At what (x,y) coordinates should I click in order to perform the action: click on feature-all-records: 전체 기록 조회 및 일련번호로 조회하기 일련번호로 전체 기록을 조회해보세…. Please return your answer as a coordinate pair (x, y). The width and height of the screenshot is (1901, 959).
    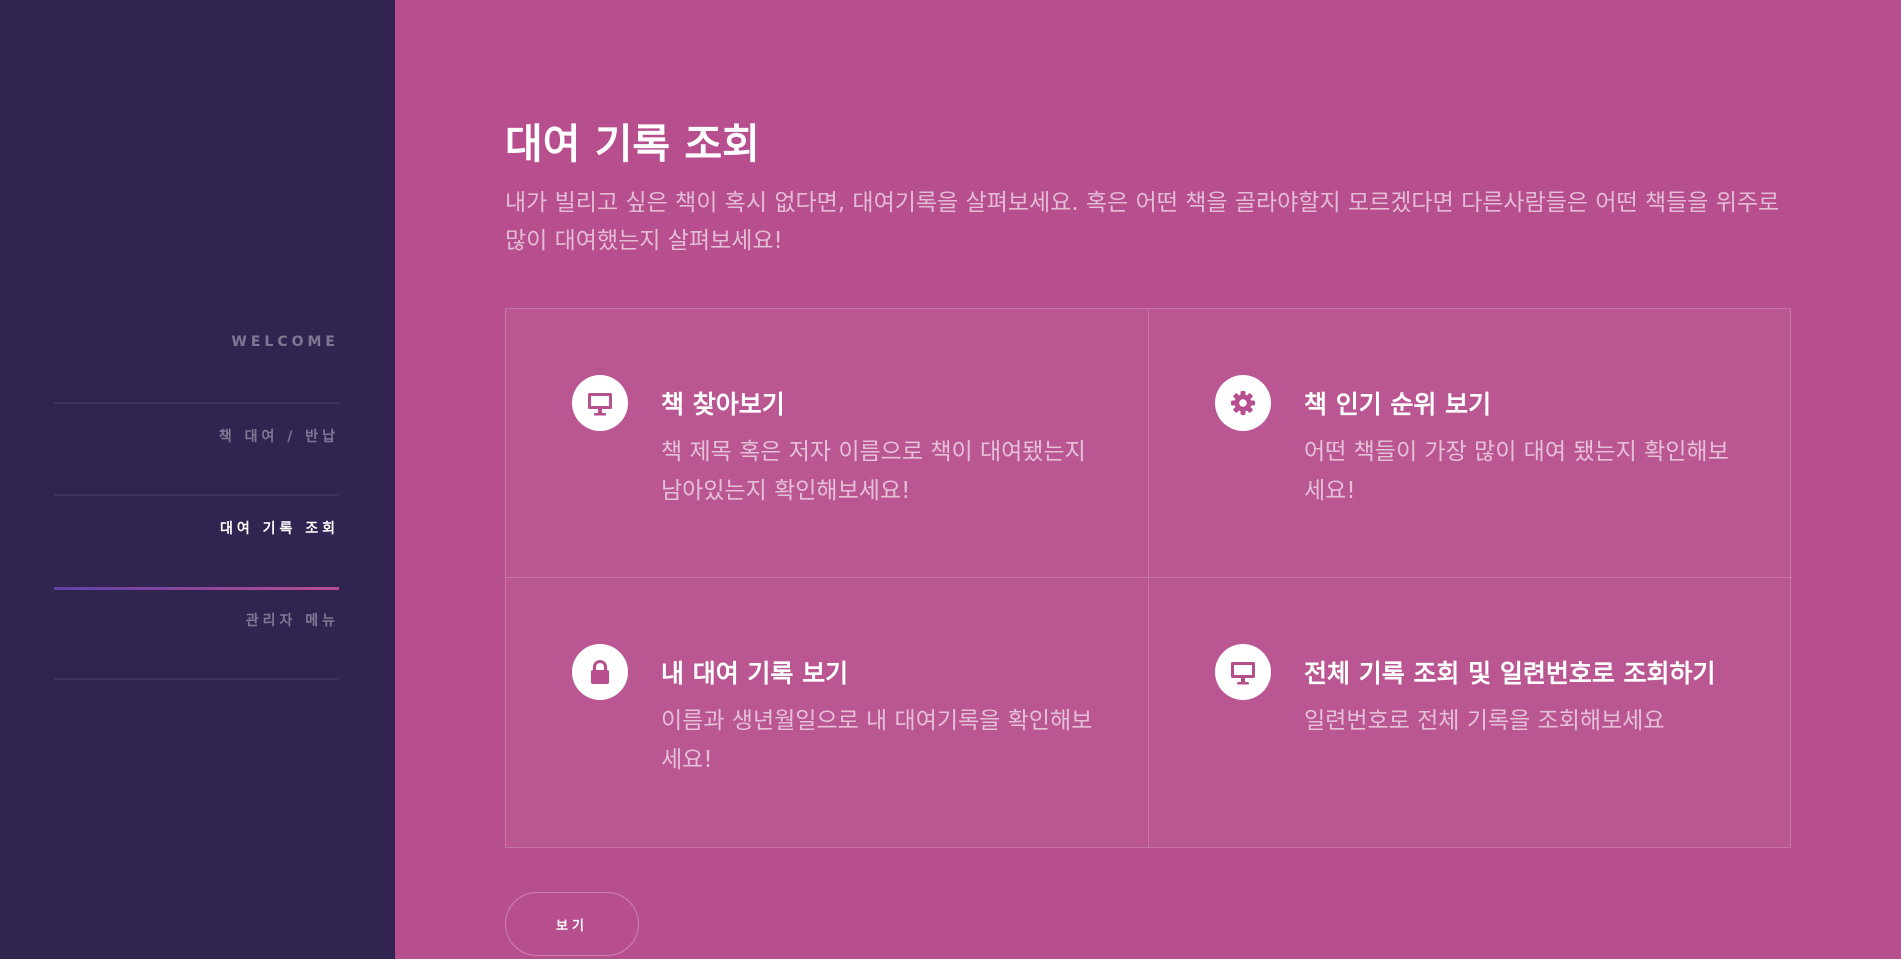
    Looking at the image, I should click on (1470, 712).